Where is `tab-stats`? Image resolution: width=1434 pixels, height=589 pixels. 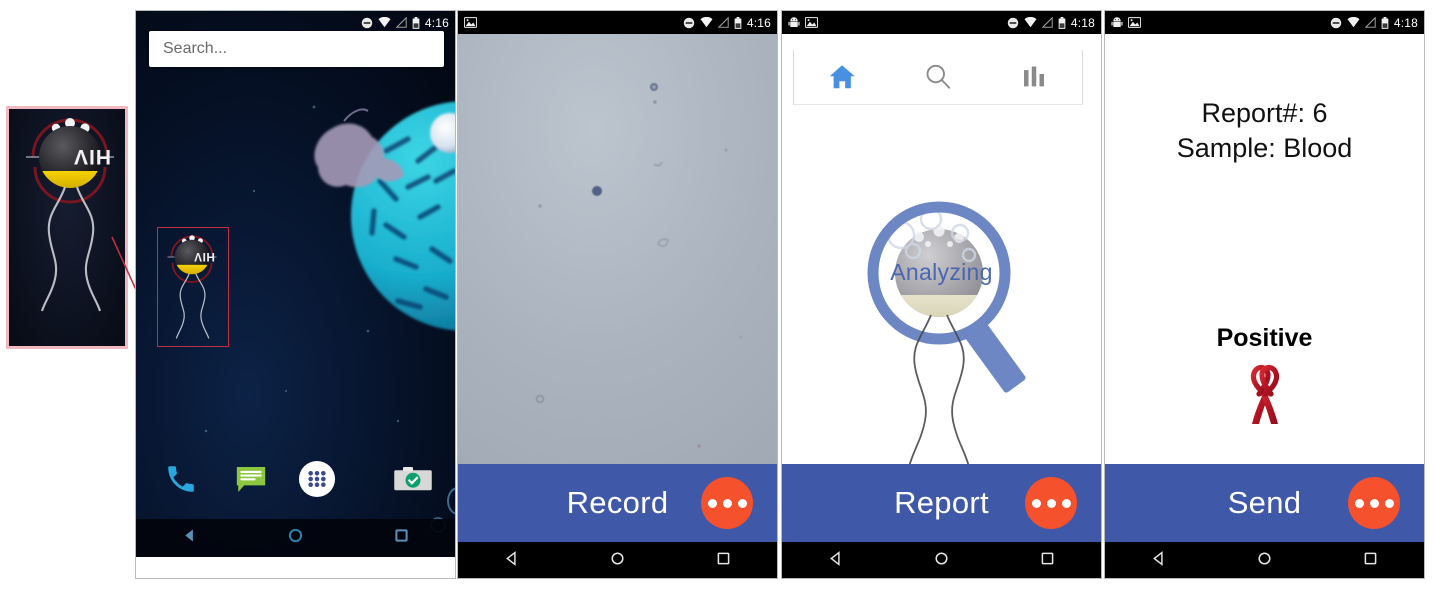 tab-stats is located at coordinates (1034, 77).